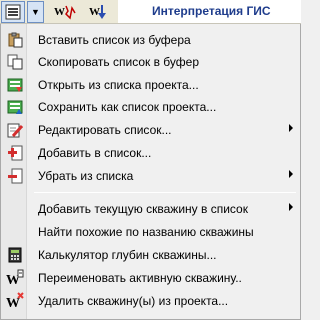 The height and width of the screenshot is (320, 320). I want to click on open-list-icon, so click(15, 85).